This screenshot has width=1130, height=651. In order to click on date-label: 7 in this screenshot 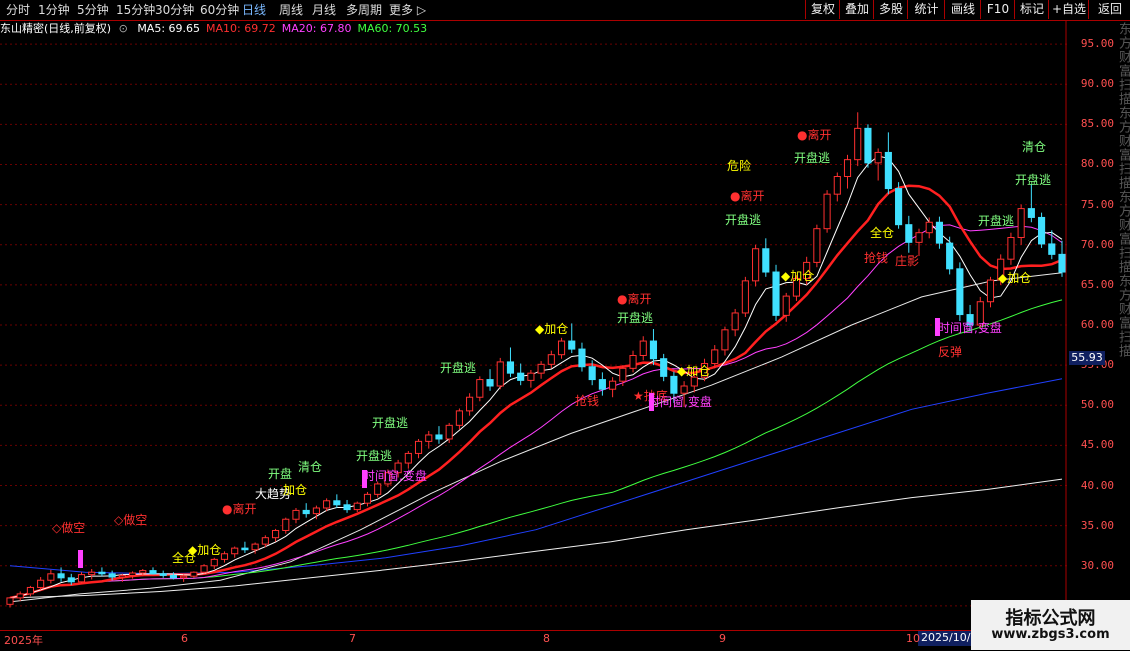, I will do `click(352, 638)`.